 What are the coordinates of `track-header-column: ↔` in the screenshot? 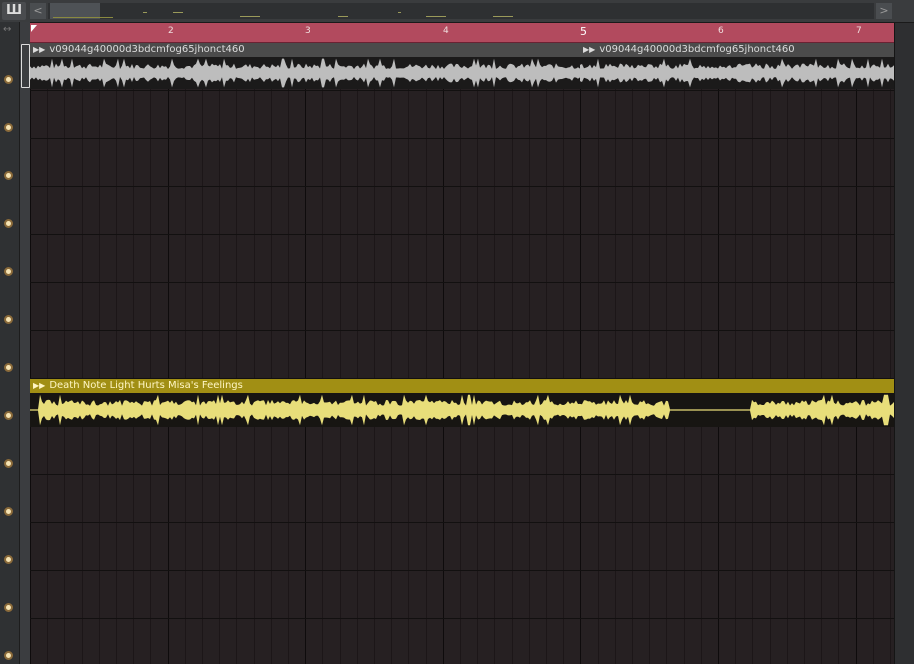 It's located at (10, 343).